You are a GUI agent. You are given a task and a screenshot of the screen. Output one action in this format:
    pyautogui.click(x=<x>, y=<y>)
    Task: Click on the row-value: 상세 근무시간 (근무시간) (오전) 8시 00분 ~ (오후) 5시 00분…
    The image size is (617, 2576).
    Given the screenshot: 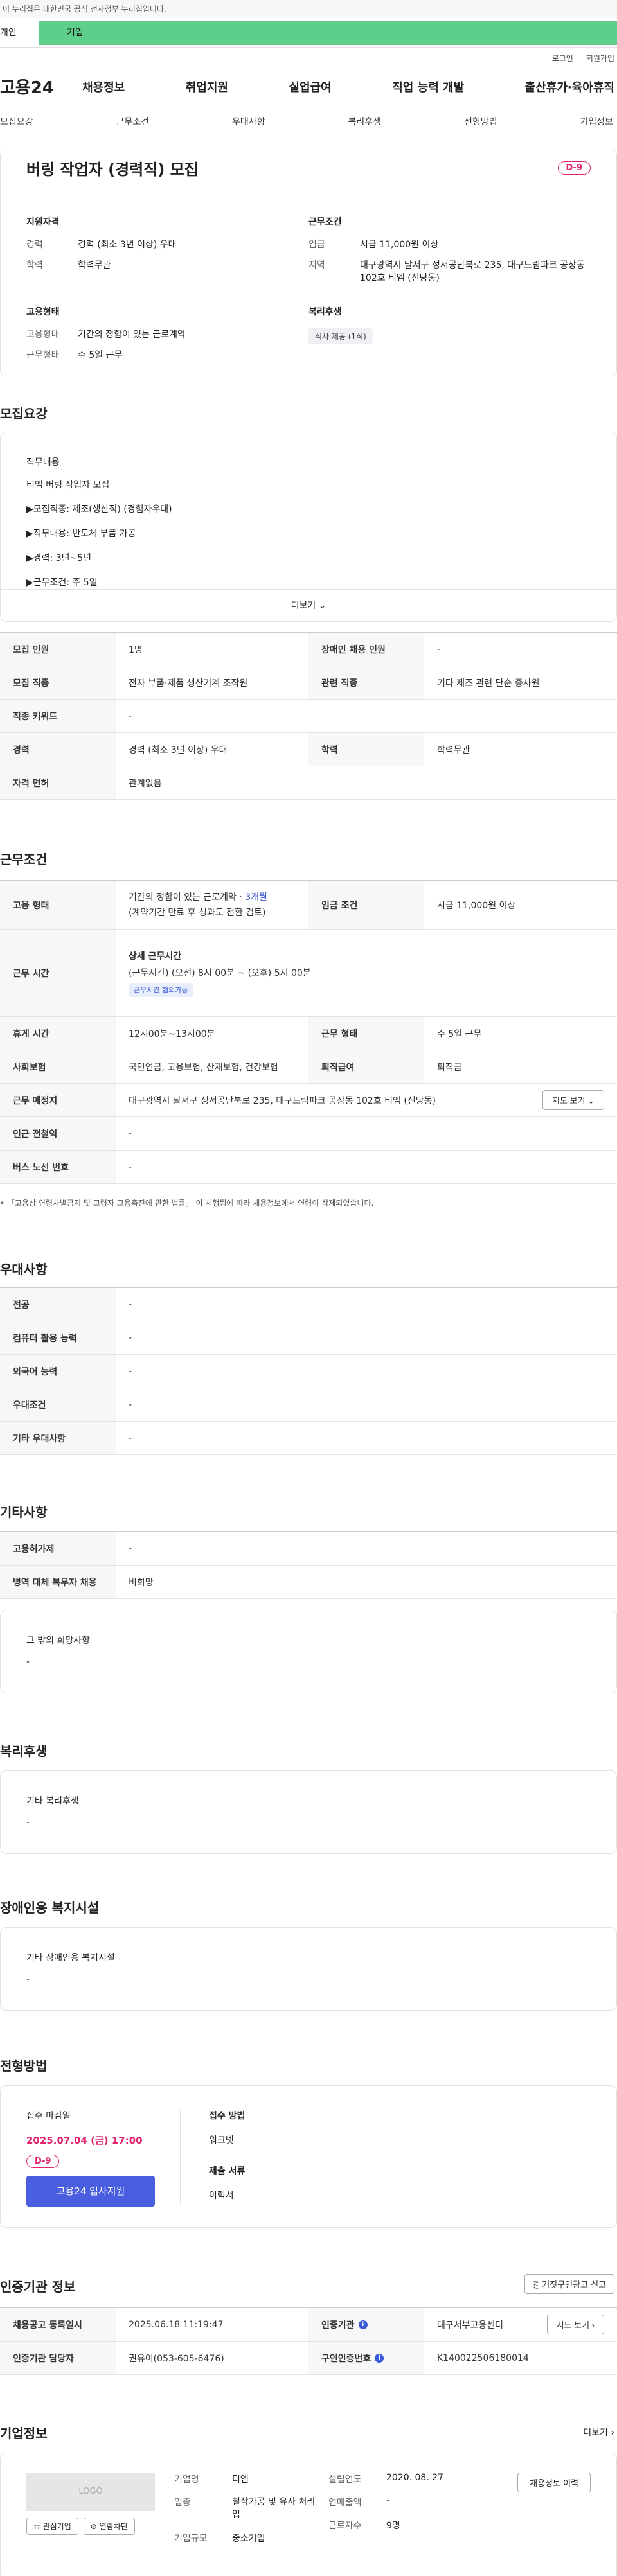 What is the action you would take?
    pyautogui.click(x=367, y=973)
    